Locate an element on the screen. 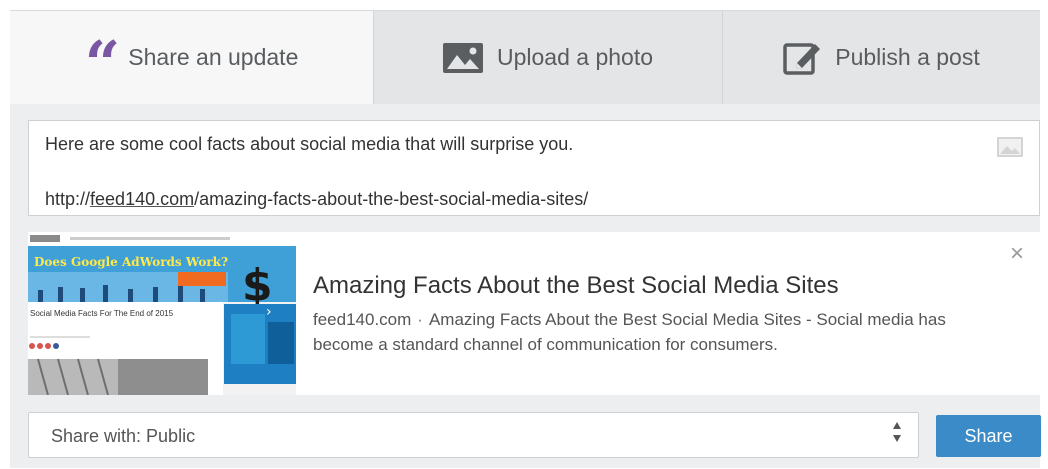 This screenshot has width=1048, height=469. tab-share-update: “ Share an update is located at coordinates (191, 57).